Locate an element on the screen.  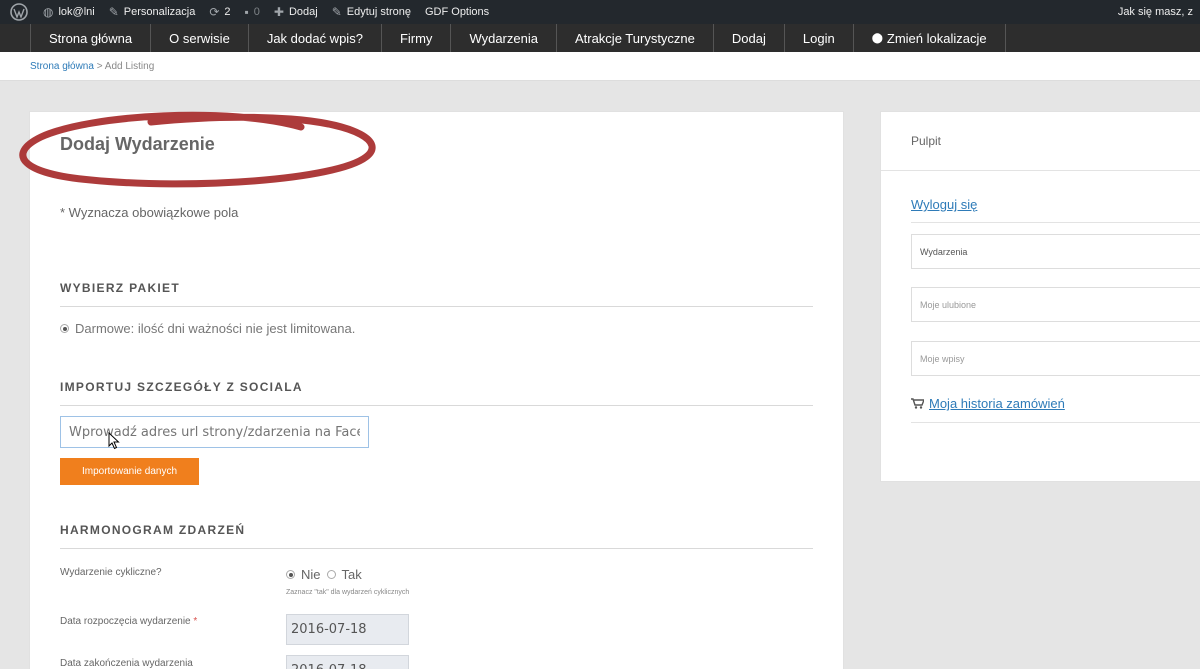
site-name: lok@lni is located at coordinates (76, 12).